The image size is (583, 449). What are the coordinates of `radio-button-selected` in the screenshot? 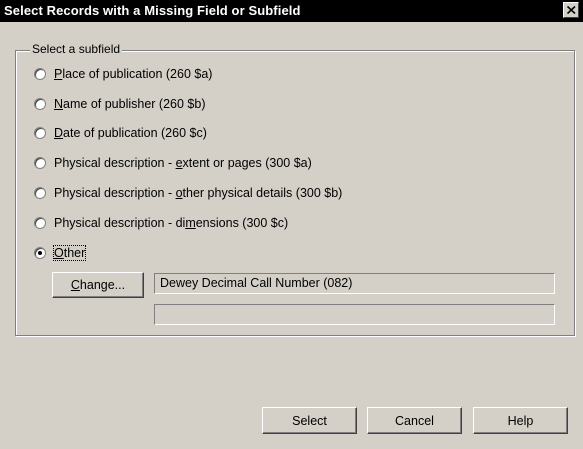 It's located at (40, 253).